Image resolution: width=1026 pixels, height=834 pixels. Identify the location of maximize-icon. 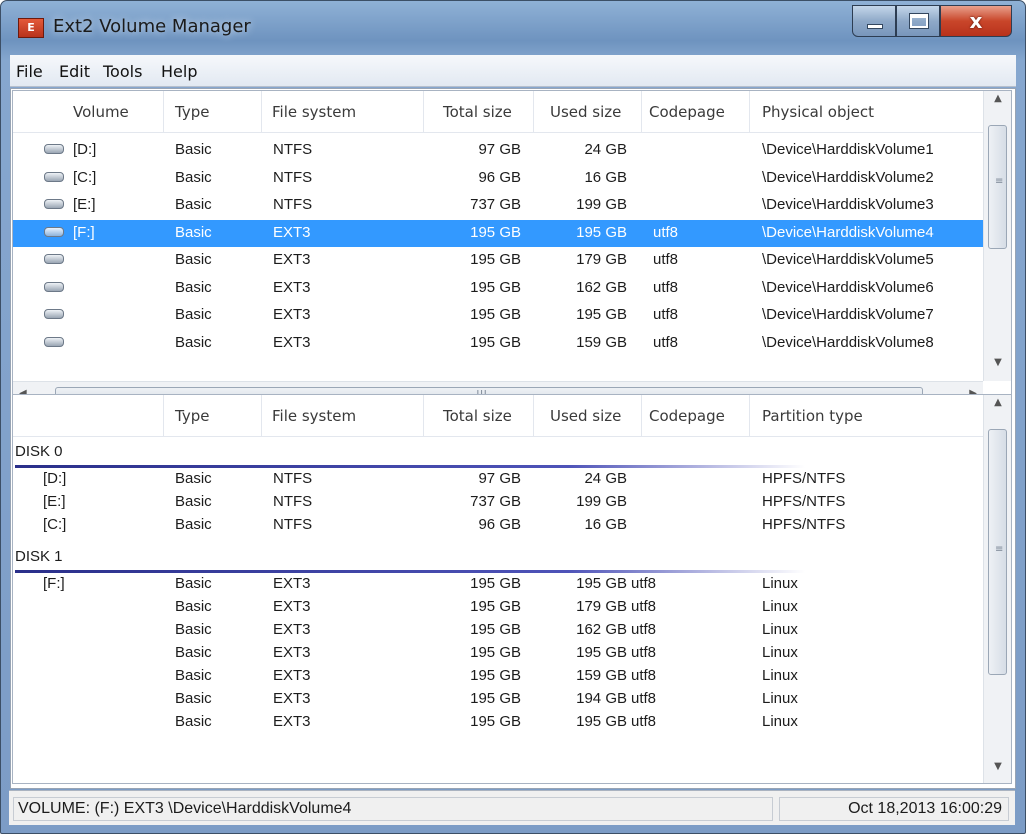
(919, 21).